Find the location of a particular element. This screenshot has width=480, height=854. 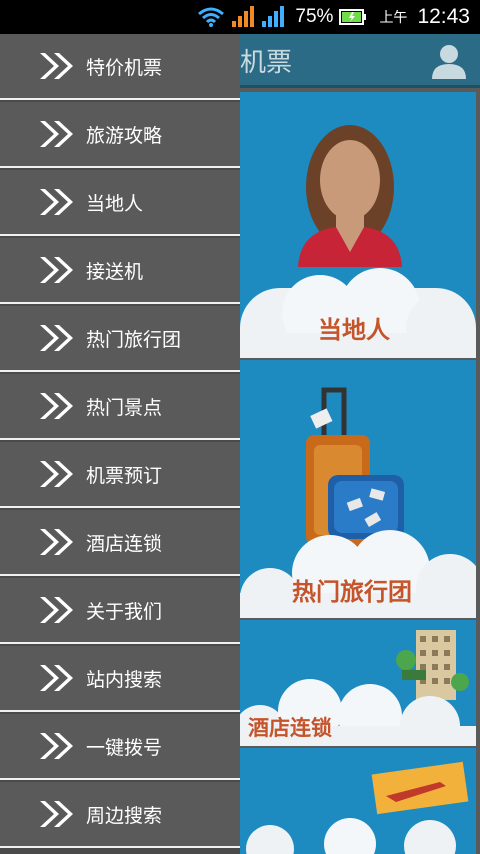

drawer-item: 一键拨号 is located at coordinates (120, 747).